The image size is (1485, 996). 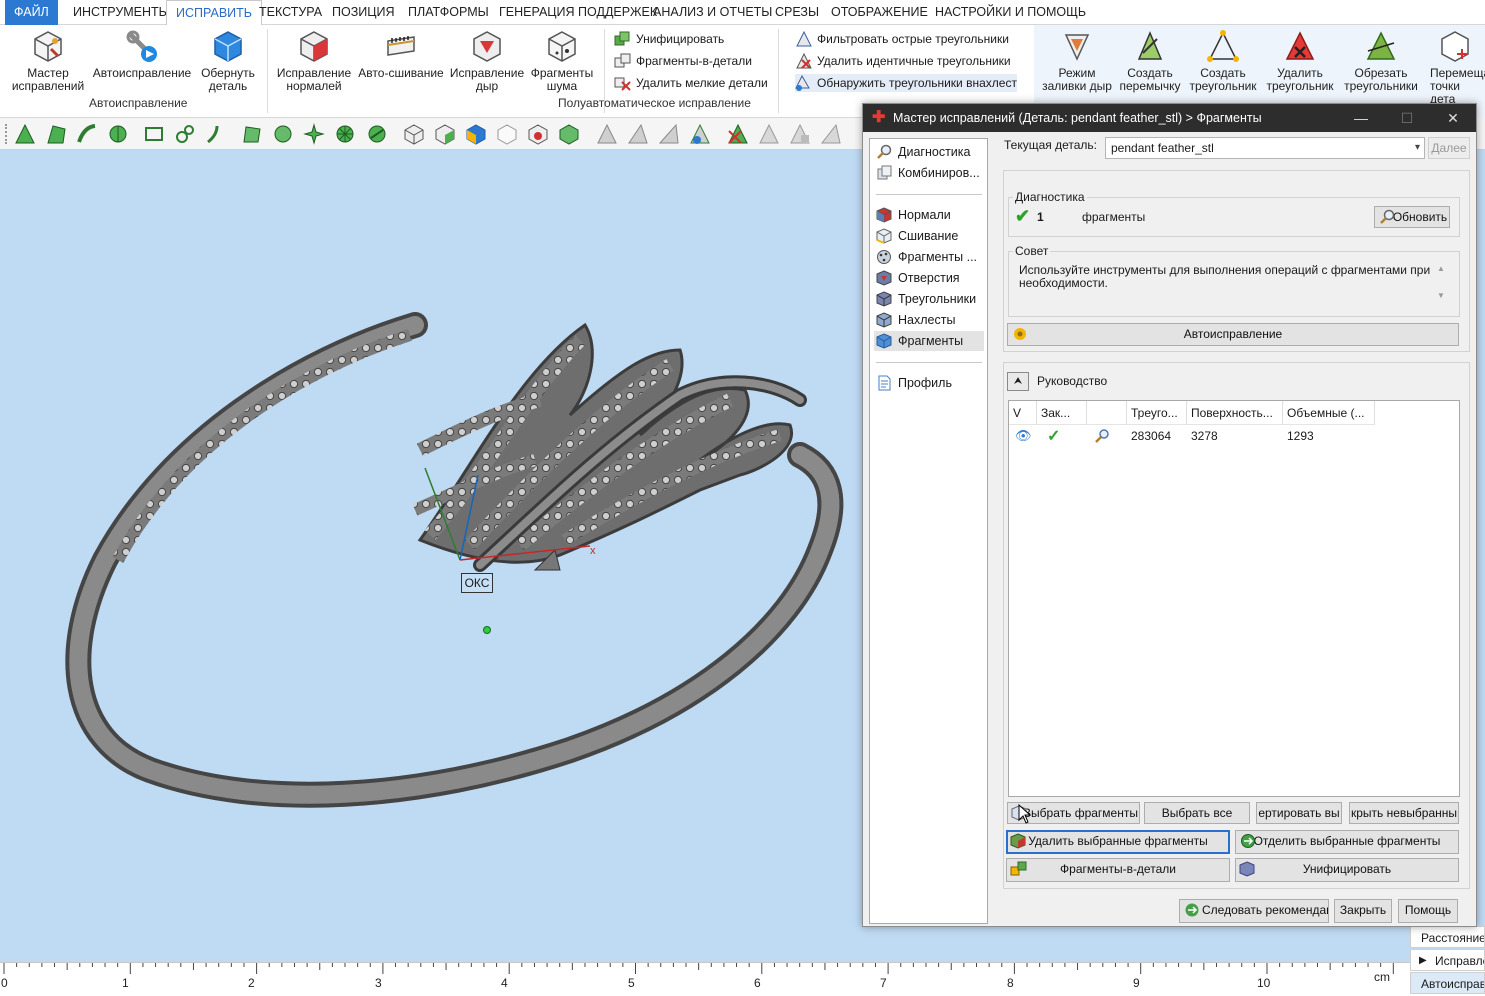 What do you see at coordinates (290, 12) in the screenshot?
I see `menu-texture: ТЕКСТУРА` at bounding box center [290, 12].